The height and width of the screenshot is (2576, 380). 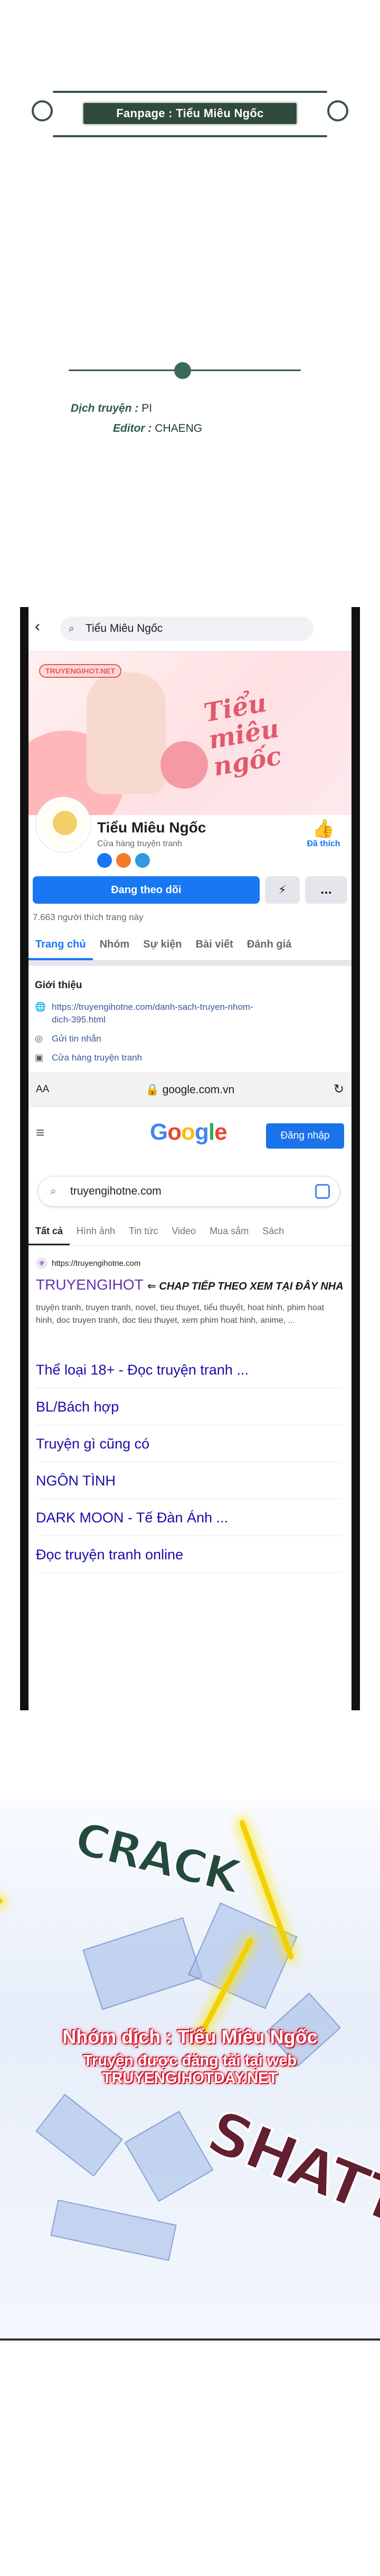 I want to click on editor-credit: Editor : CHAENG, so click(x=157, y=428).